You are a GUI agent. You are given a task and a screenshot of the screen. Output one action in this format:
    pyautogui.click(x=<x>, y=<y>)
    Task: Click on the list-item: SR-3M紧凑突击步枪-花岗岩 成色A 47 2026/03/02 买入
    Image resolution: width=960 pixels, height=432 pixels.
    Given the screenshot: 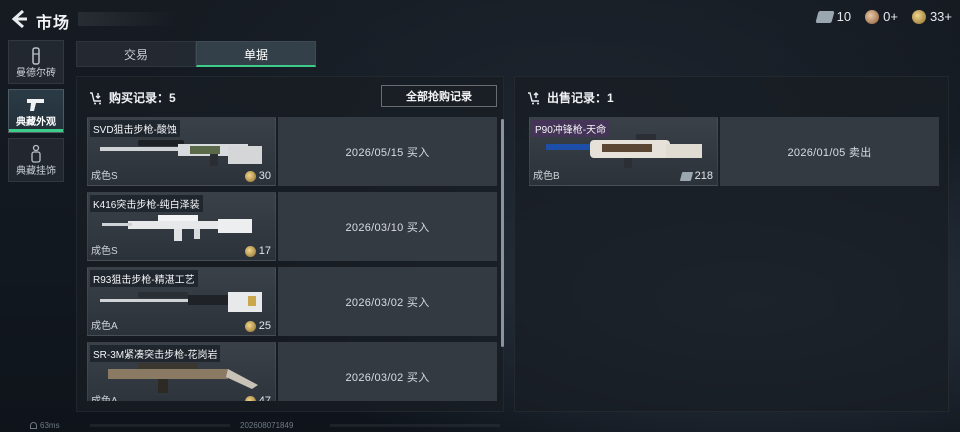 What is the action you would take?
    pyautogui.click(x=292, y=371)
    